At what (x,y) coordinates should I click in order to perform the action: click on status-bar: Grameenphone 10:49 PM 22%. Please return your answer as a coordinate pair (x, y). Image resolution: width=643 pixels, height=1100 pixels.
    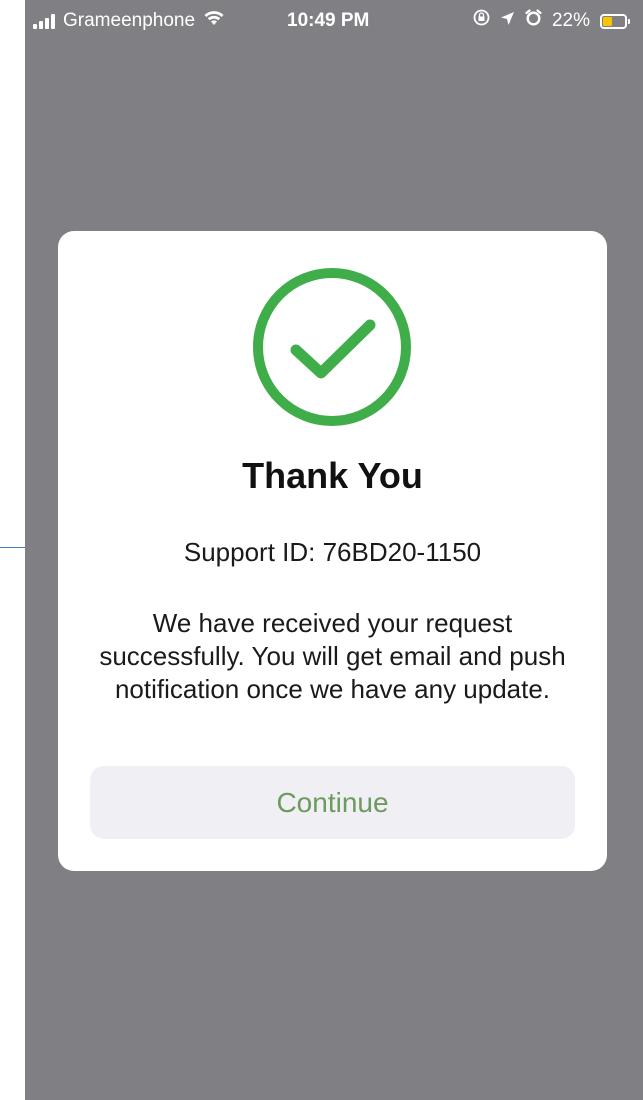
    Looking at the image, I should click on (334, 21).